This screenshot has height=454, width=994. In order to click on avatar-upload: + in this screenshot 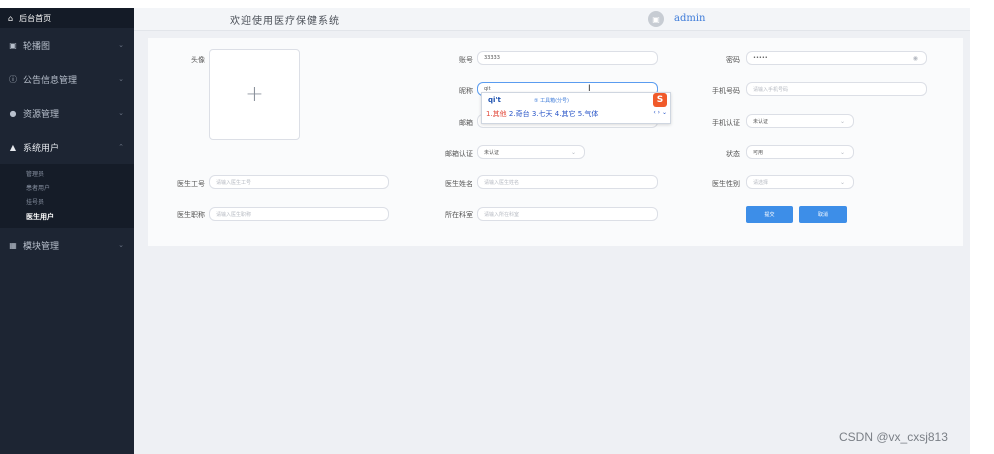, I will do `click(254, 94)`.